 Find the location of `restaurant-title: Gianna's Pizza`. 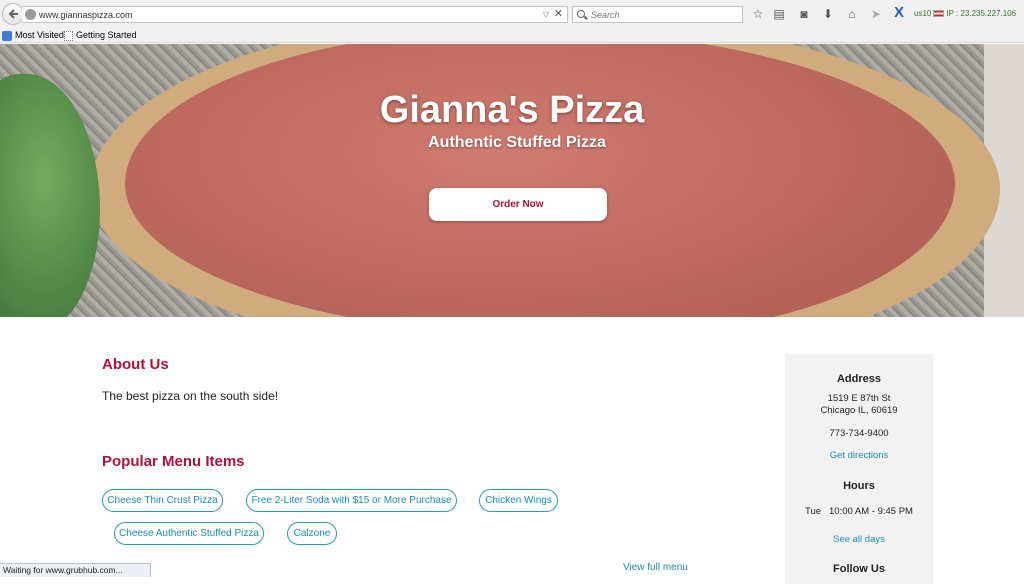

restaurant-title: Gianna's Pizza is located at coordinates (512, 110).